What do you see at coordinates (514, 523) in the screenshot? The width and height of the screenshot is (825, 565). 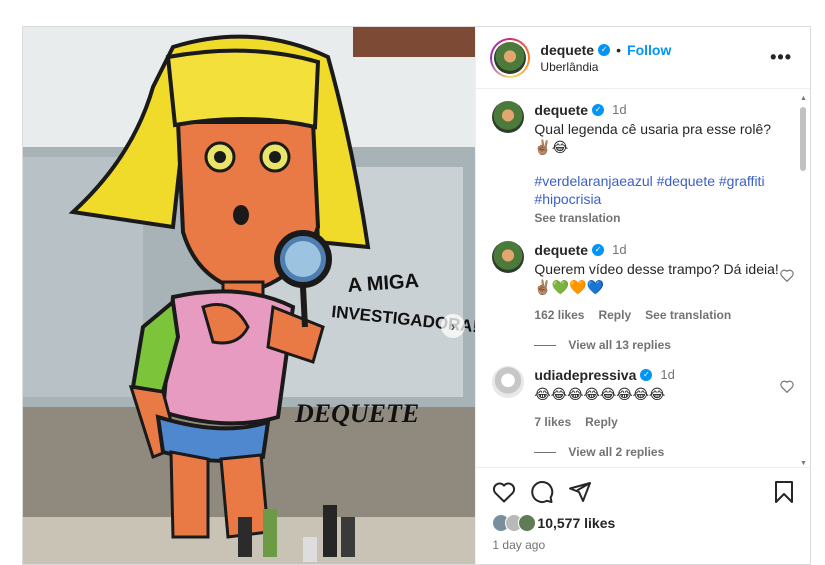 I see `liker-avatars` at bounding box center [514, 523].